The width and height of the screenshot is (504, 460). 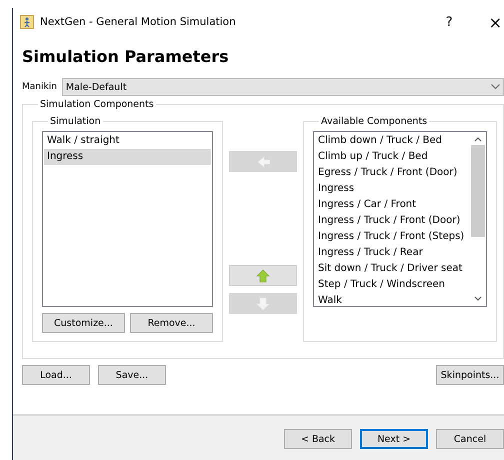 I want to click on wizard-button: Cancel, so click(x=470, y=439).